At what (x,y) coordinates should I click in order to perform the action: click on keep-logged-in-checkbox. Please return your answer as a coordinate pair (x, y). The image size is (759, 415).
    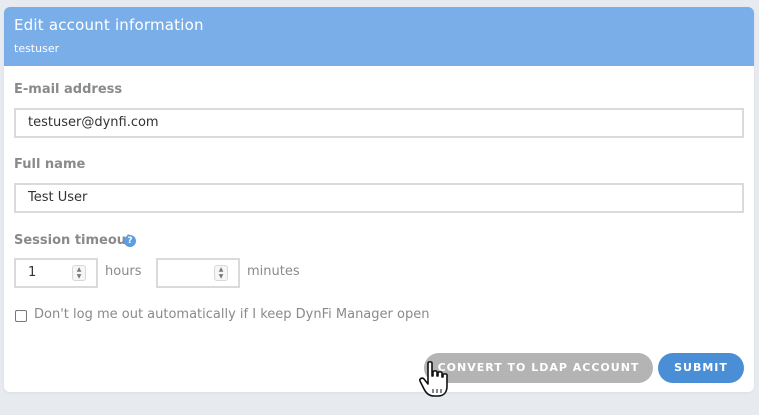
    Looking at the image, I should click on (21, 316).